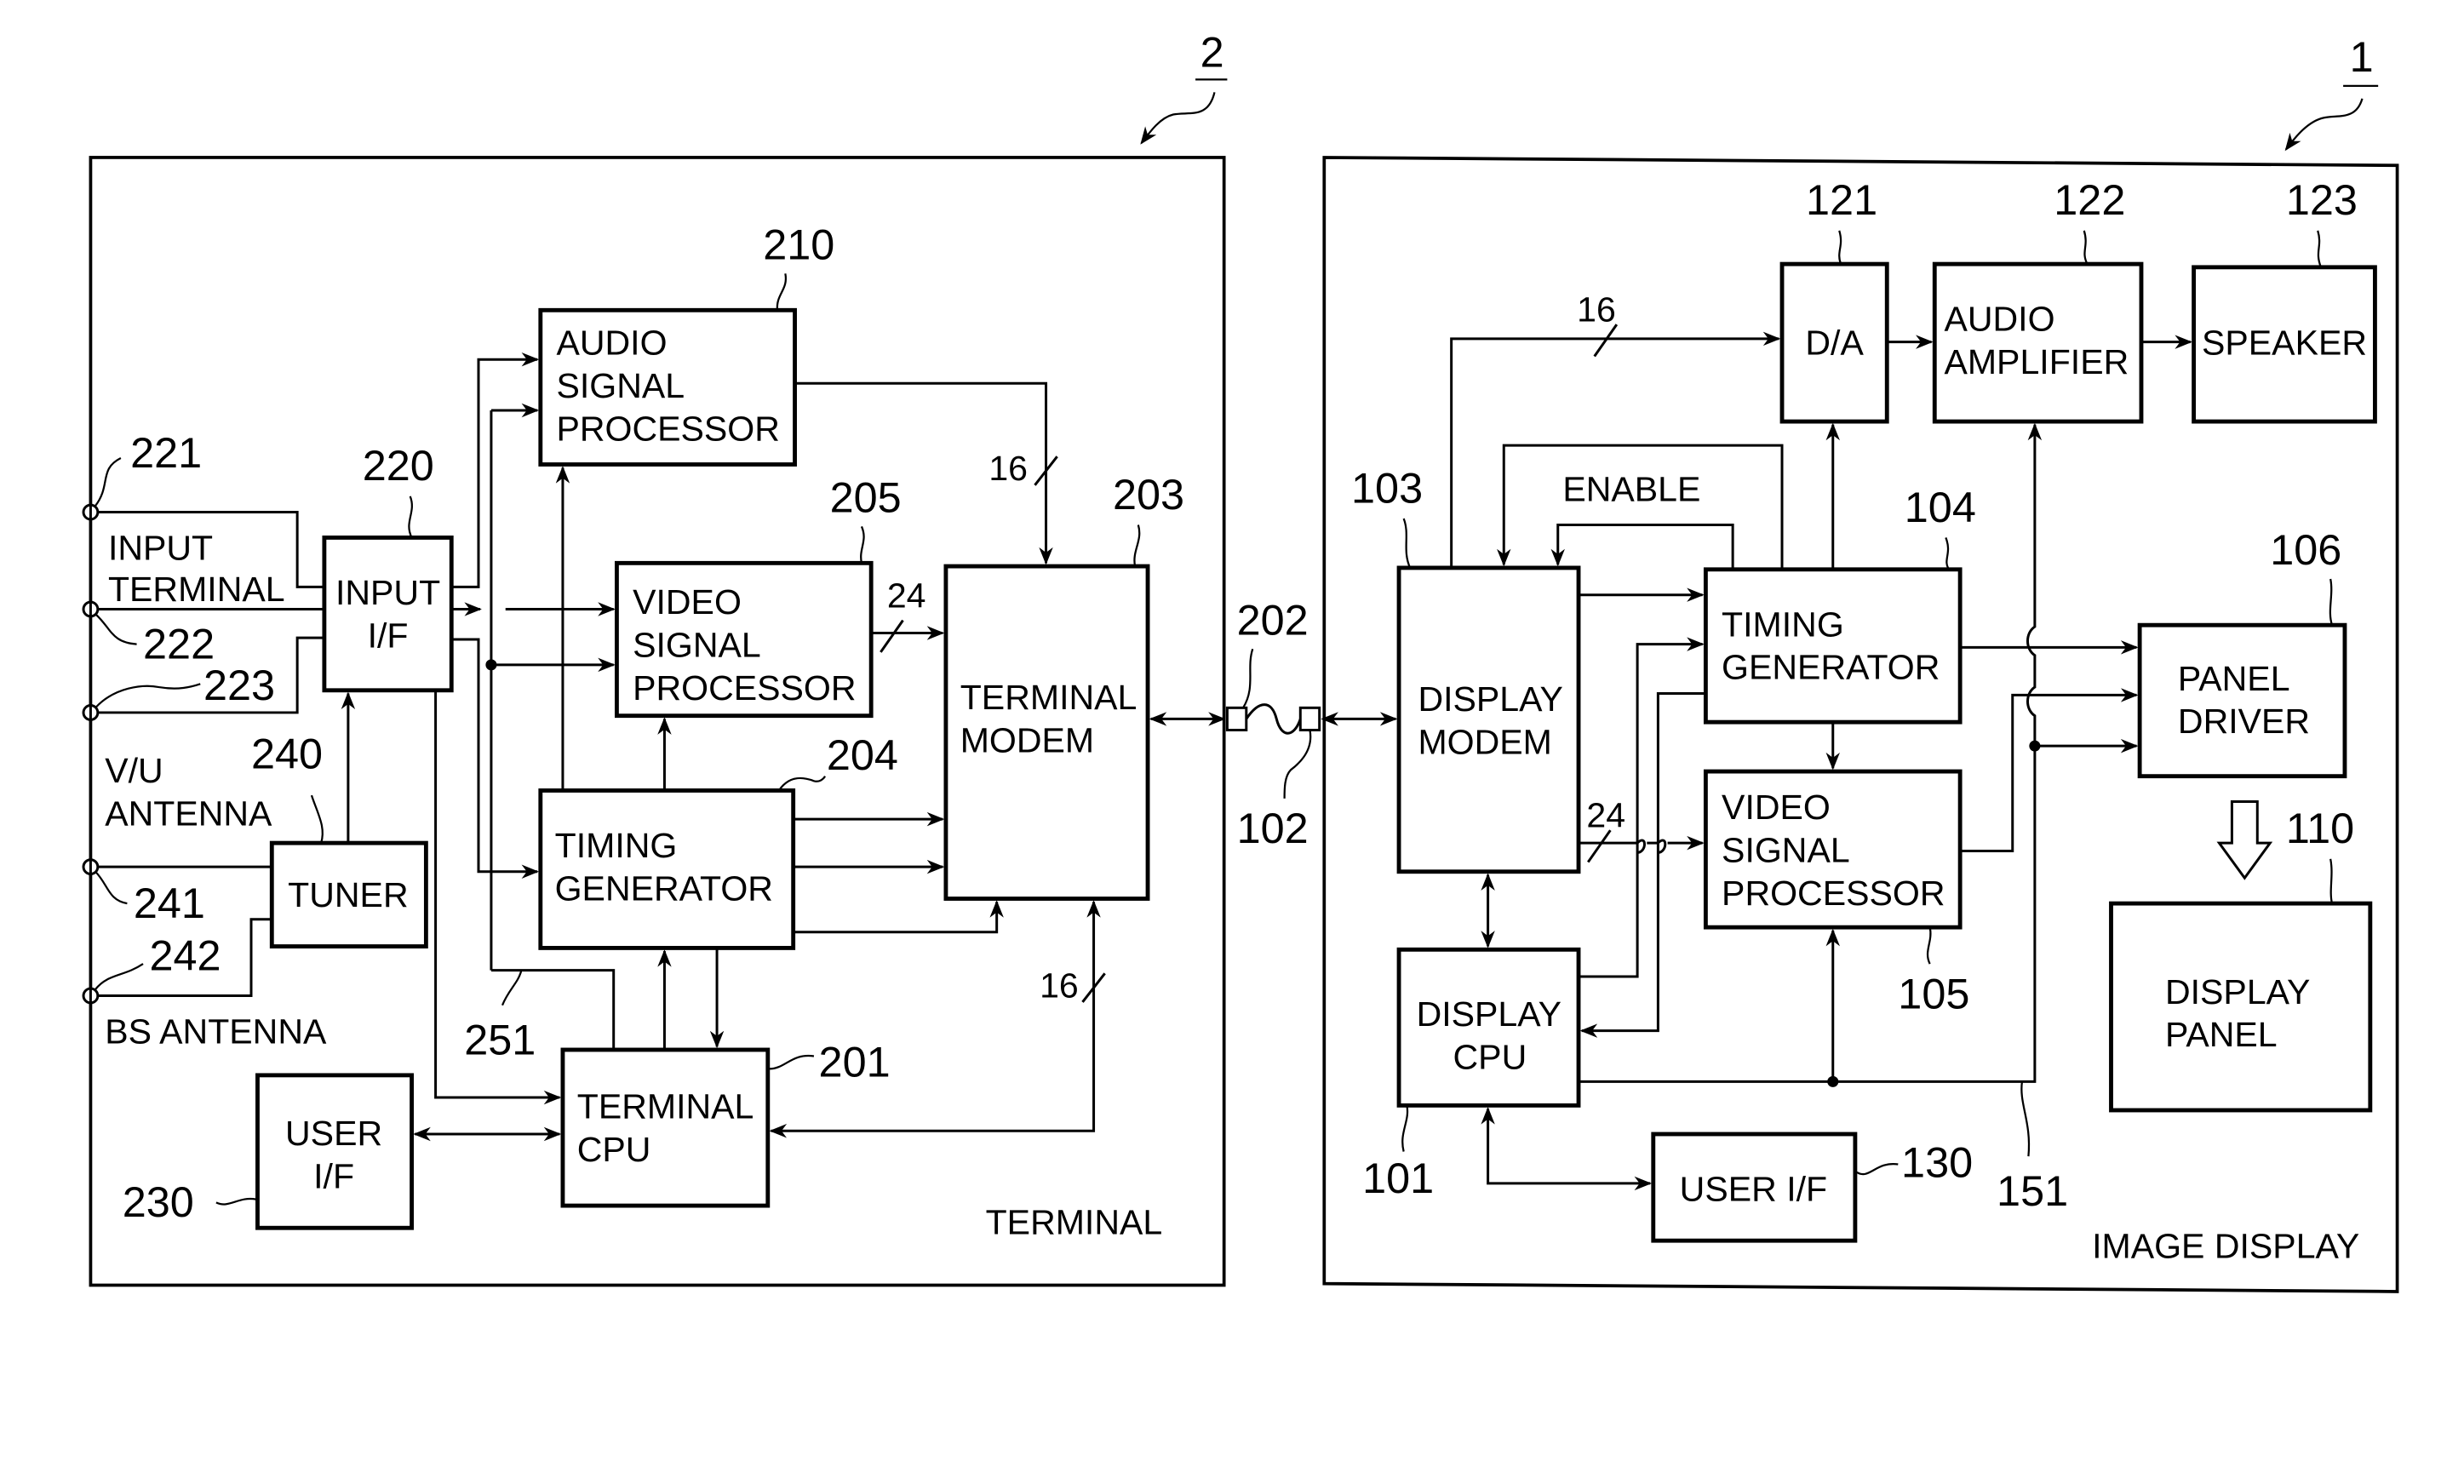 The width and height of the screenshot is (2464, 1484). I want to click on block-audio-amplifier-122: AUDIO AMPLIFIER 122, so click(2038, 300).